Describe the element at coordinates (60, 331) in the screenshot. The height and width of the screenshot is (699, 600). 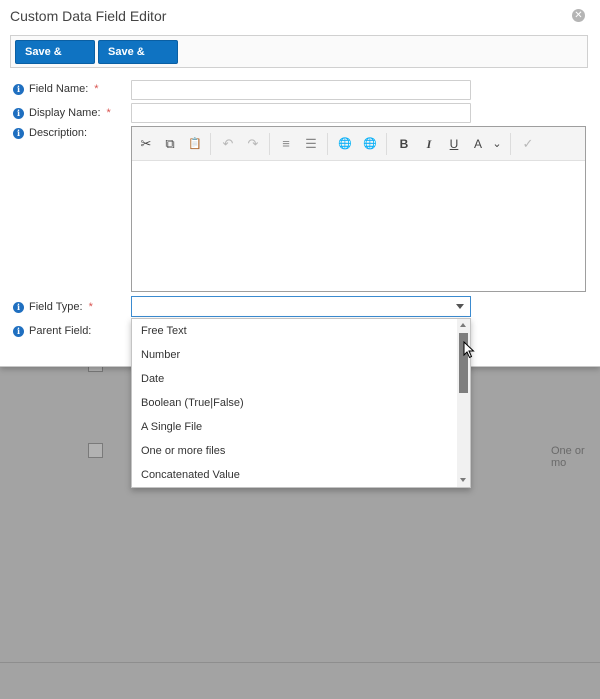
I see `parent-field-label-text: Parent Field:` at that location.